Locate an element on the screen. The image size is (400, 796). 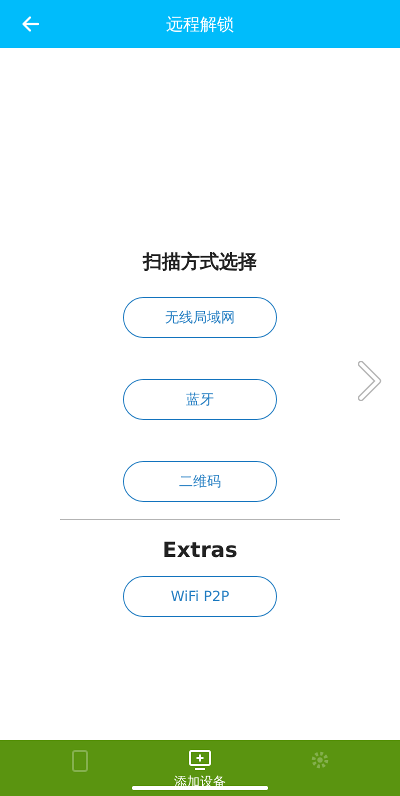
page-title: 远程解锁 is located at coordinates (200, 25).